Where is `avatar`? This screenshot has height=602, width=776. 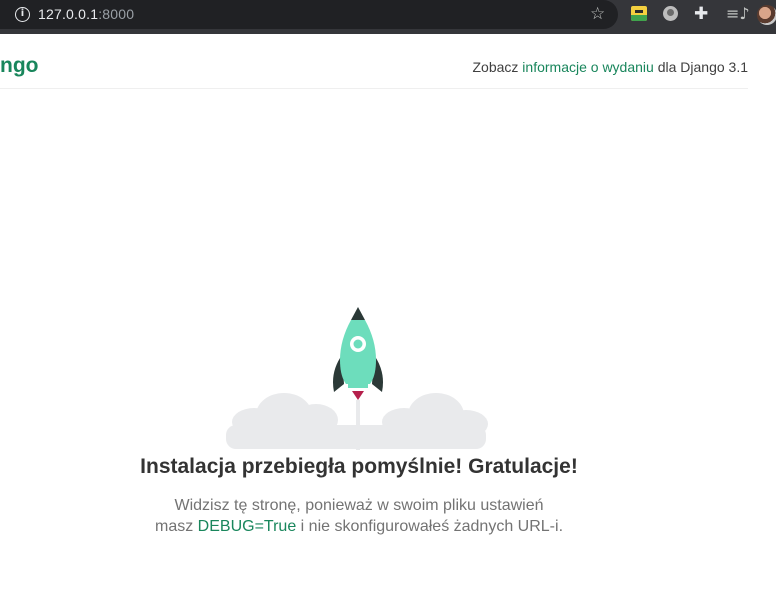 avatar is located at coordinates (766, 15).